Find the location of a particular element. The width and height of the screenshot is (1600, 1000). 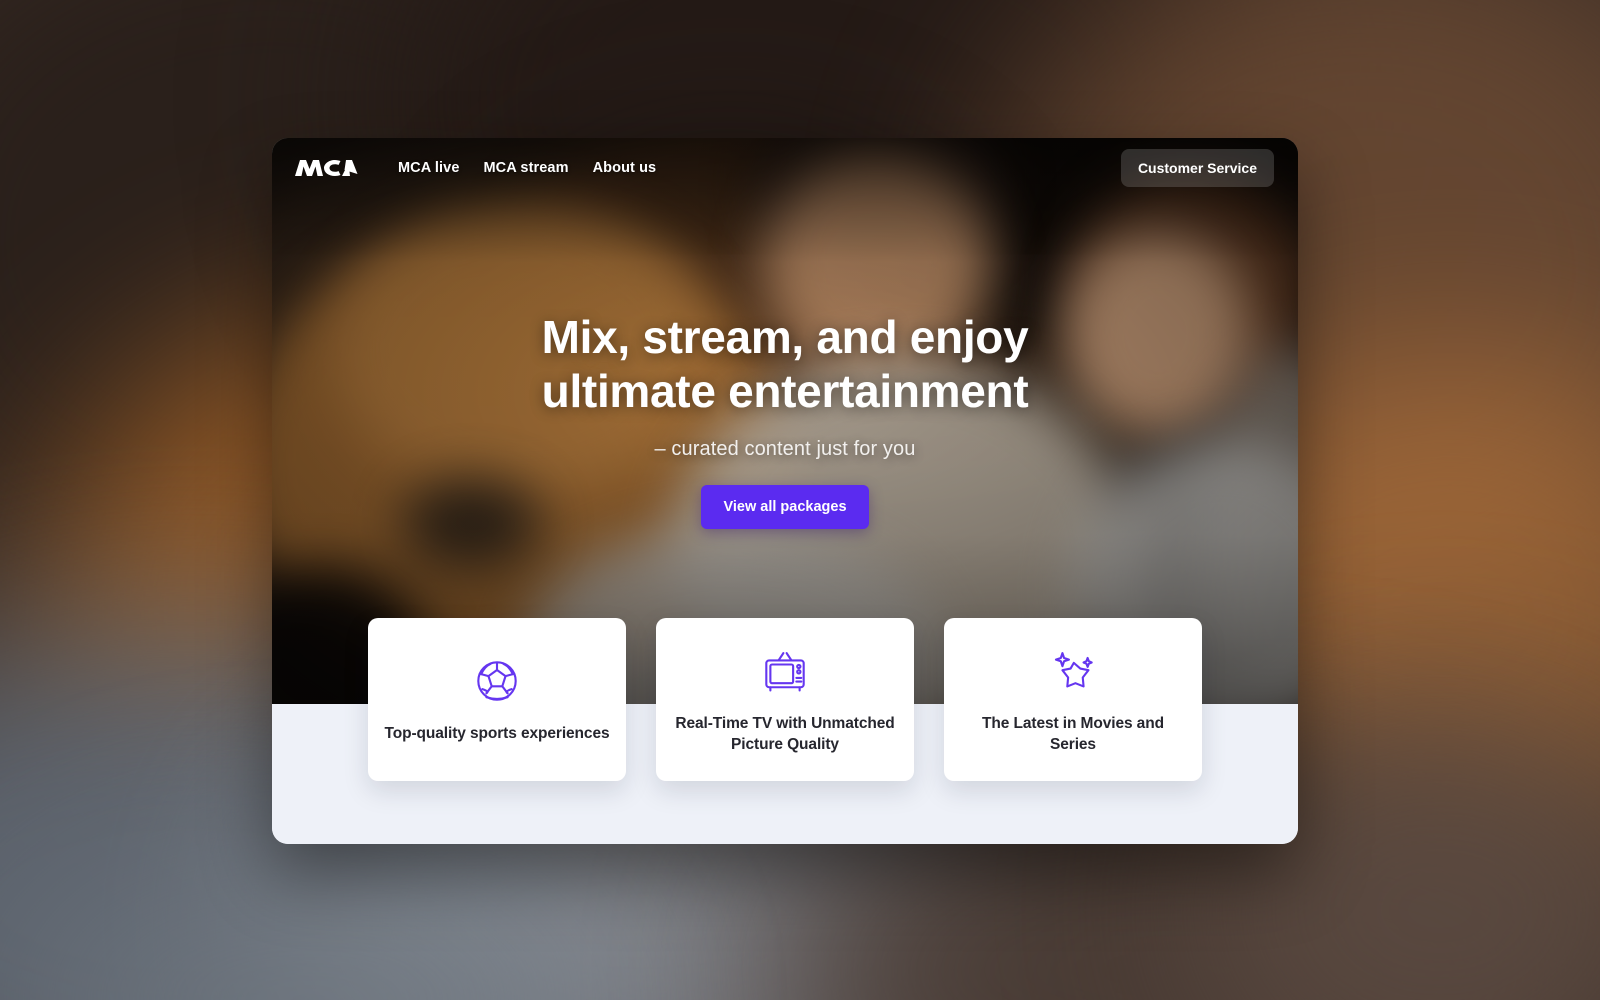

sparkle-star-icon is located at coordinates (1073, 669).